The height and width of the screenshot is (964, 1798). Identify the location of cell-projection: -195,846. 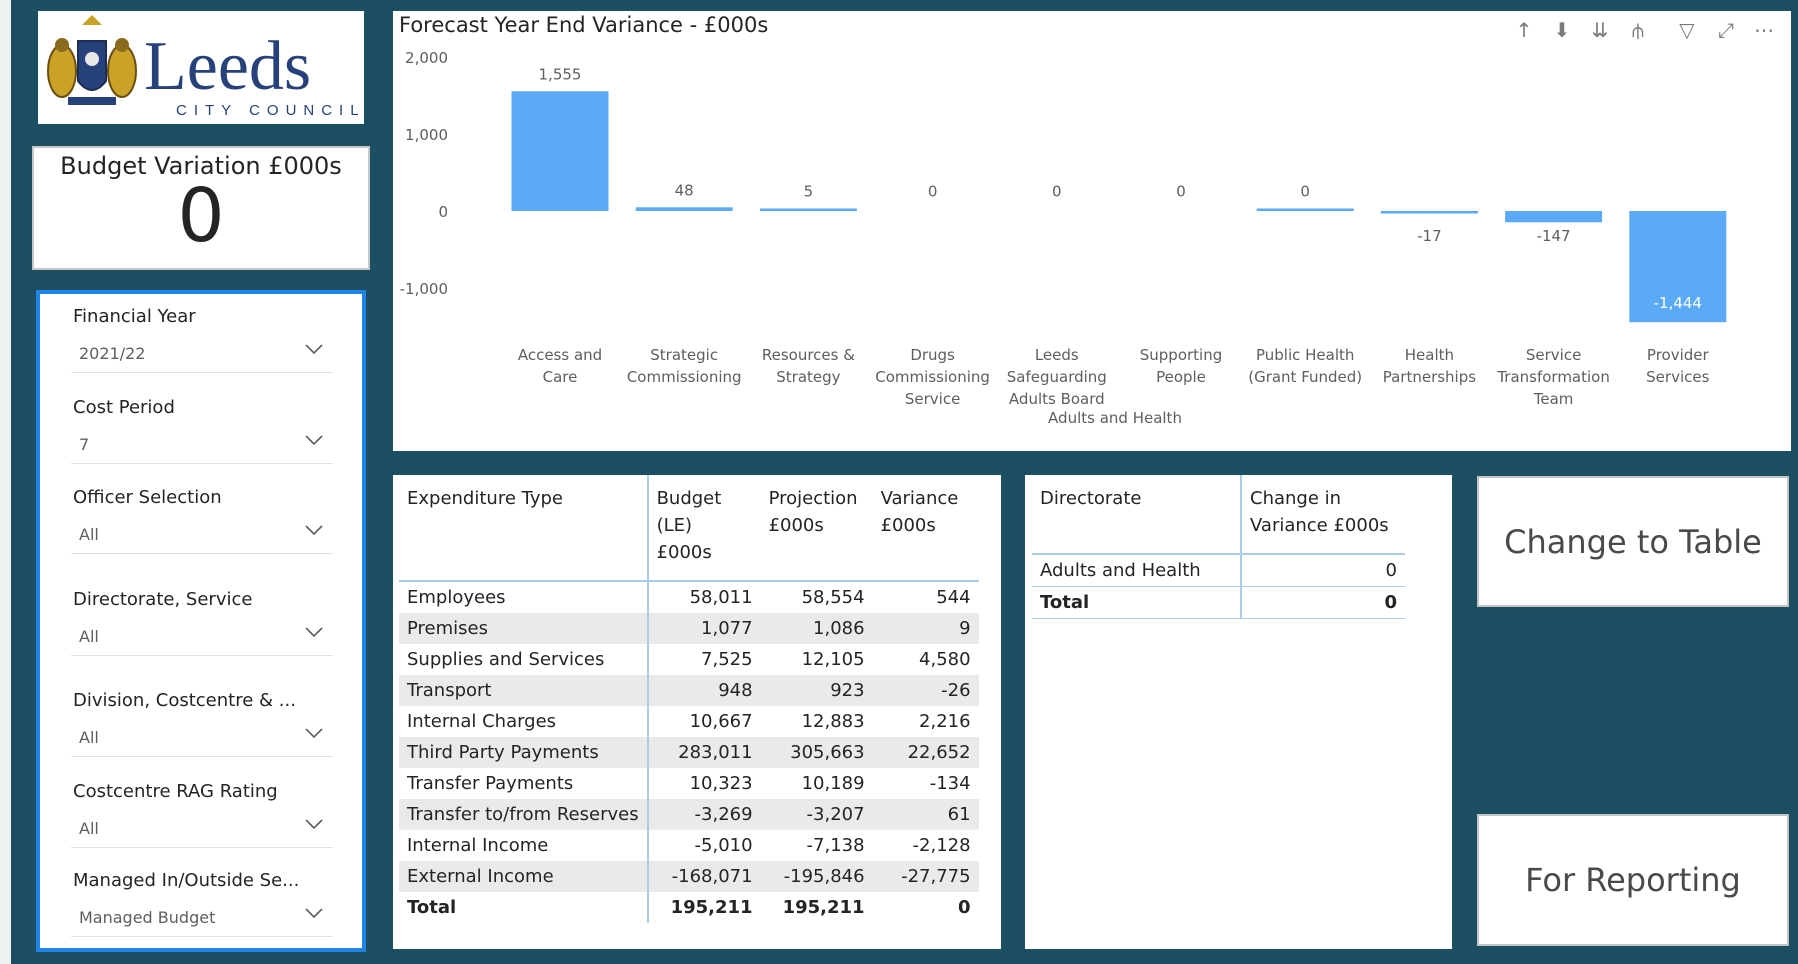
(816, 876).